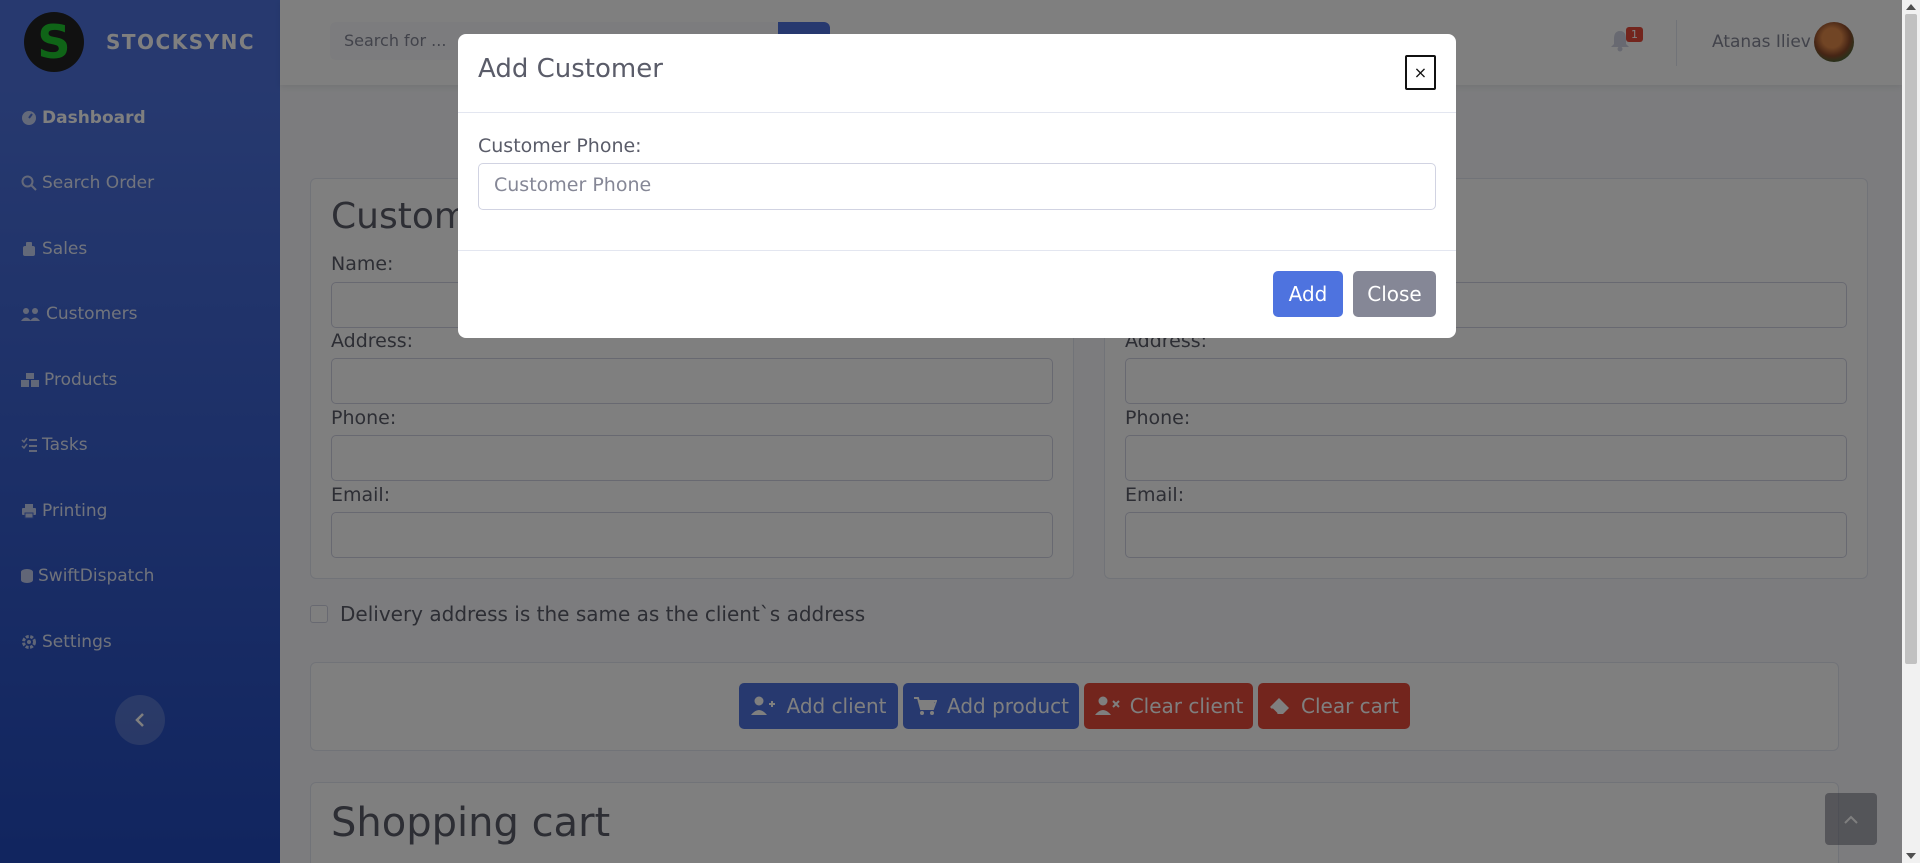 The image size is (1920, 863). Describe the element at coordinates (1394, 294) in the screenshot. I see `modal-close-button: Close` at that location.